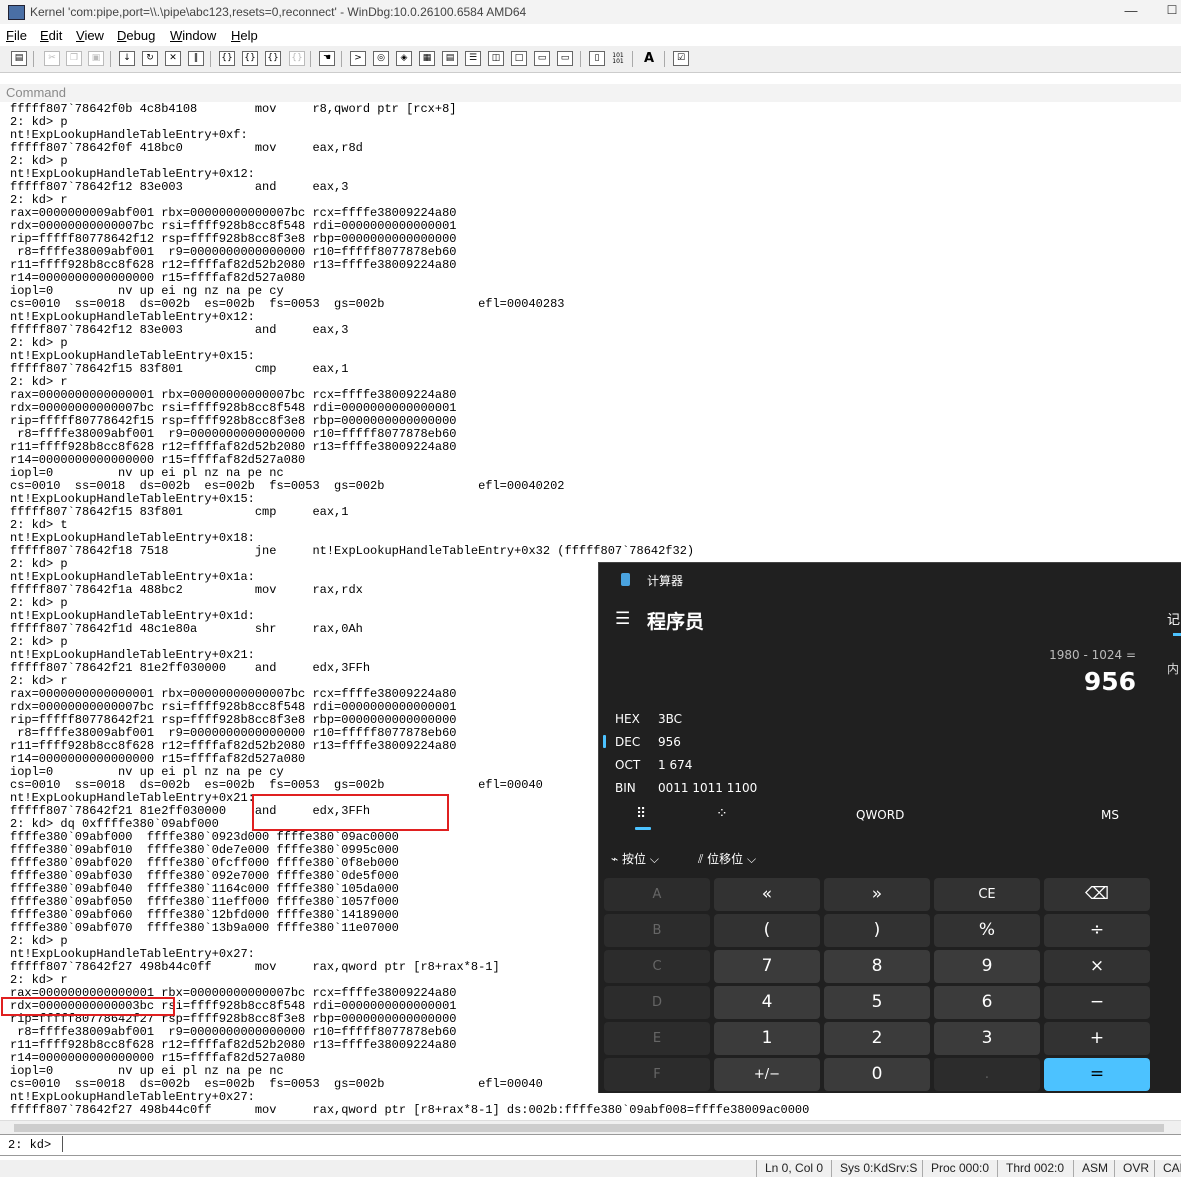 This screenshot has height=1177, width=1181. What do you see at coordinates (1097, 1038) in the screenshot?
I see `key-plus: +` at bounding box center [1097, 1038].